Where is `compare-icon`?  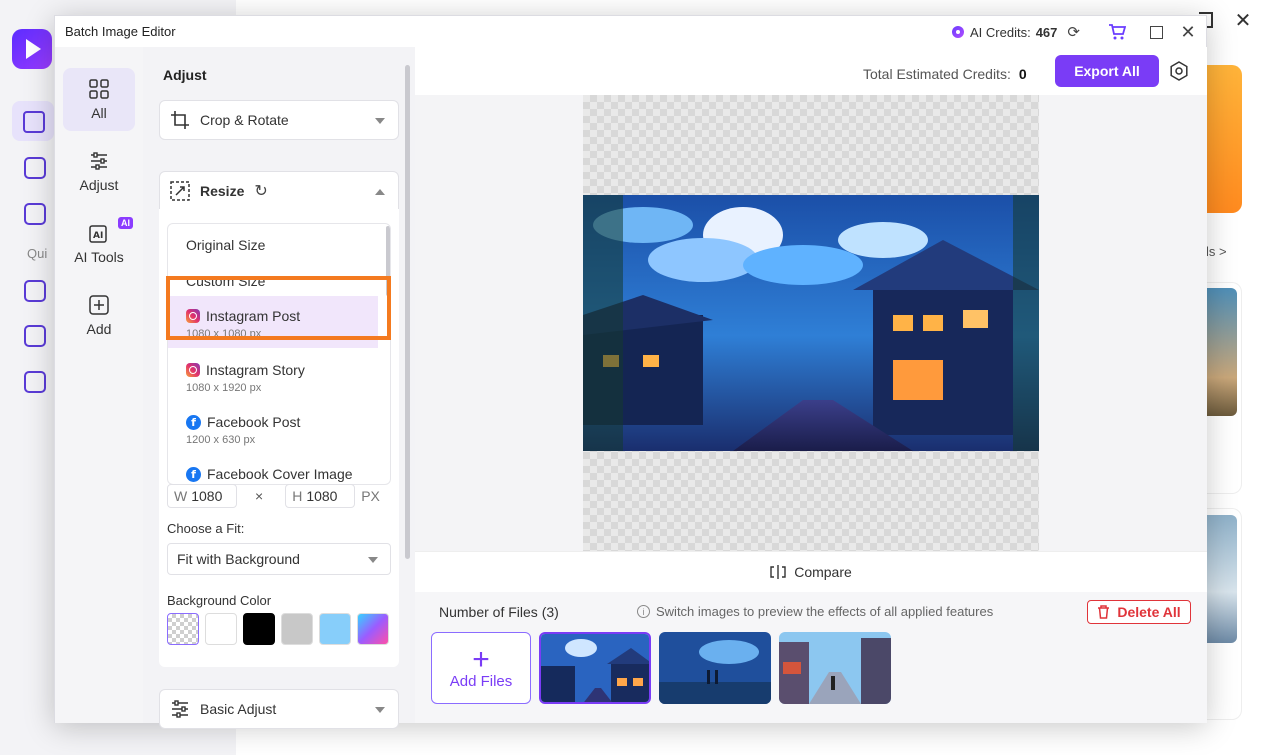 compare-icon is located at coordinates (778, 571).